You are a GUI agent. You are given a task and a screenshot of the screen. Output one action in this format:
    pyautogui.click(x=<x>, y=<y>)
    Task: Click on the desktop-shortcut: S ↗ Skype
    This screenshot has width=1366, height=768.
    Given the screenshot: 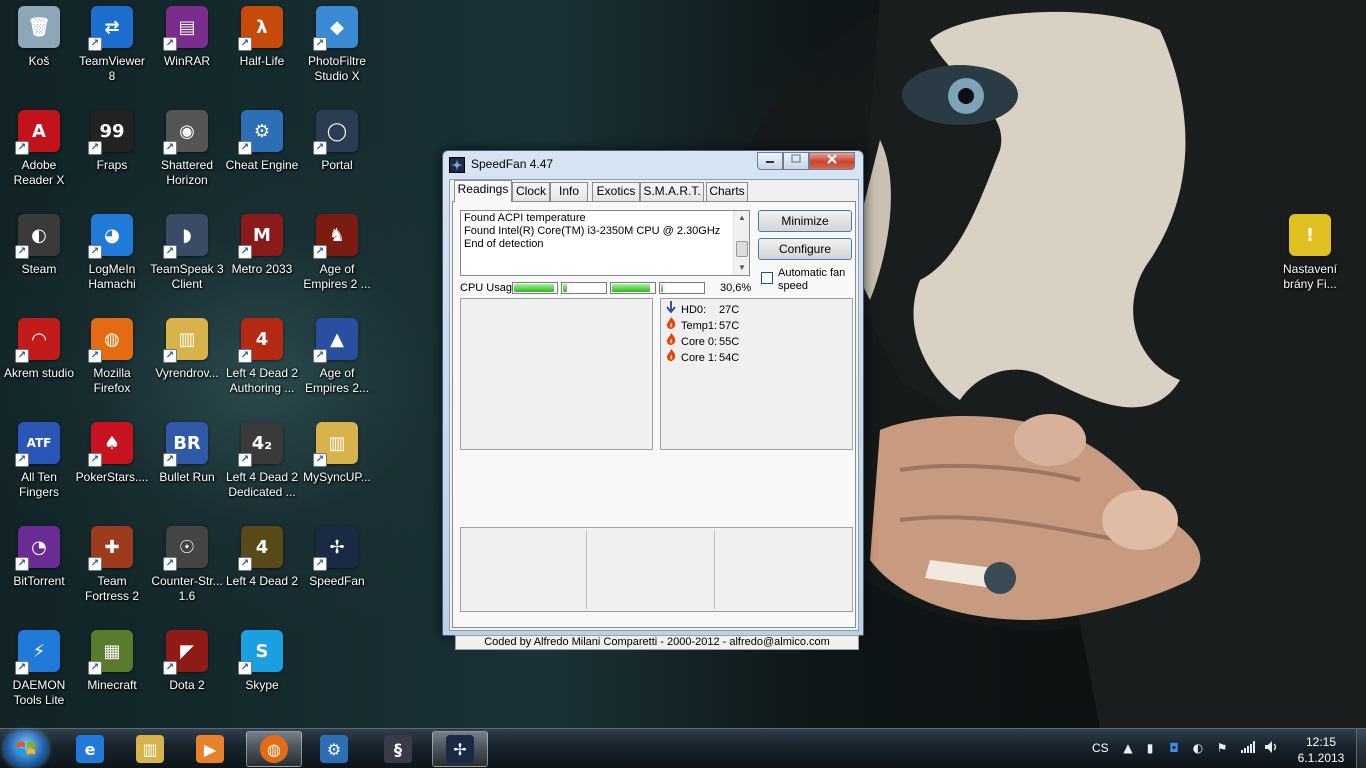 What is the action you would take?
    pyautogui.click(x=262, y=674)
    